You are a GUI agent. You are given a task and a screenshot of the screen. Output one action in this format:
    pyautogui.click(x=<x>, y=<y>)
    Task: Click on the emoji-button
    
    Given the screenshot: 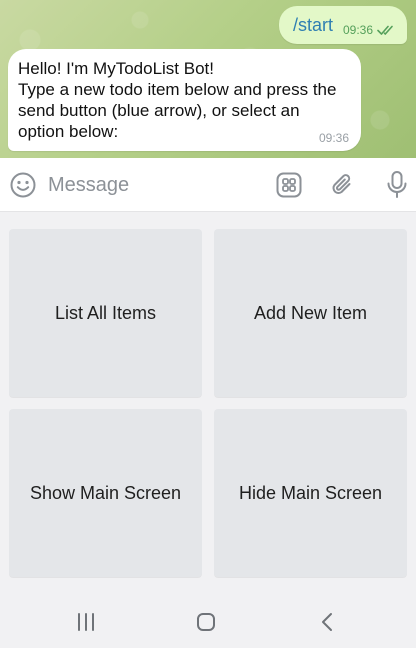 What is the action you would take?
    pyautogui.click(x=23, y=185)
    